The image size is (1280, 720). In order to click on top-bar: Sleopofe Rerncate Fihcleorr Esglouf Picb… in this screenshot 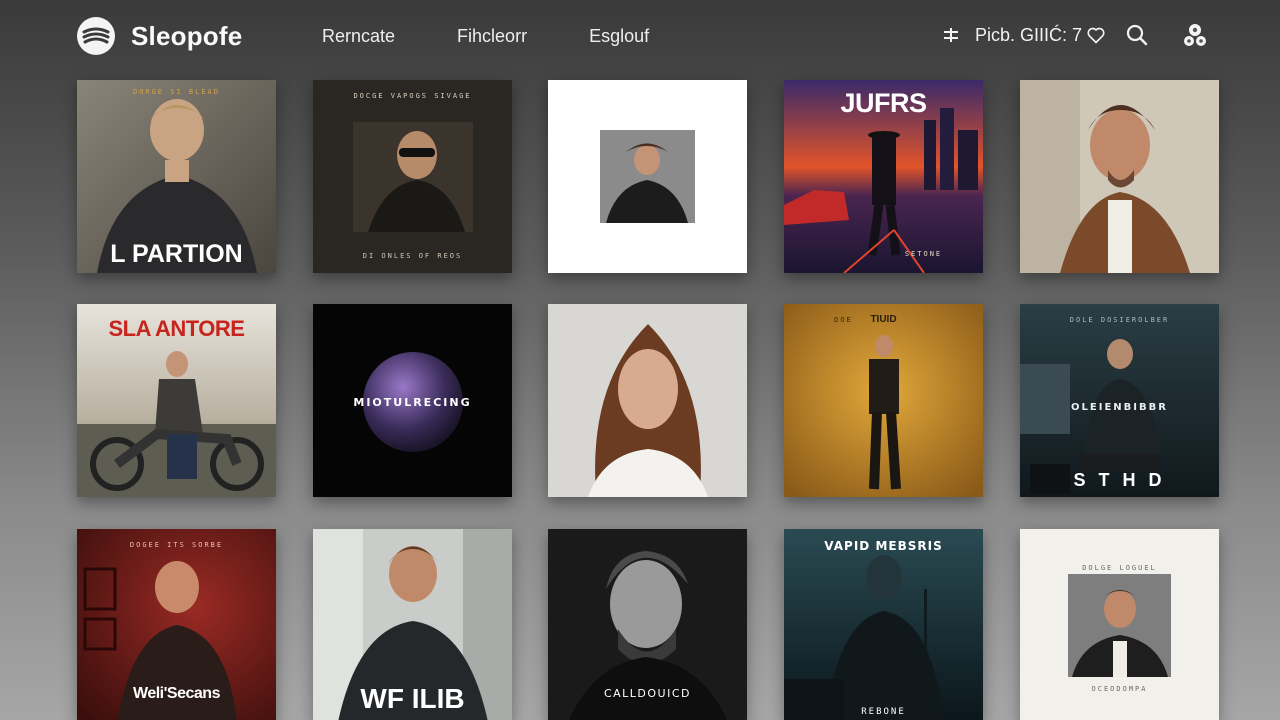, I will do `click(640, 36)`.